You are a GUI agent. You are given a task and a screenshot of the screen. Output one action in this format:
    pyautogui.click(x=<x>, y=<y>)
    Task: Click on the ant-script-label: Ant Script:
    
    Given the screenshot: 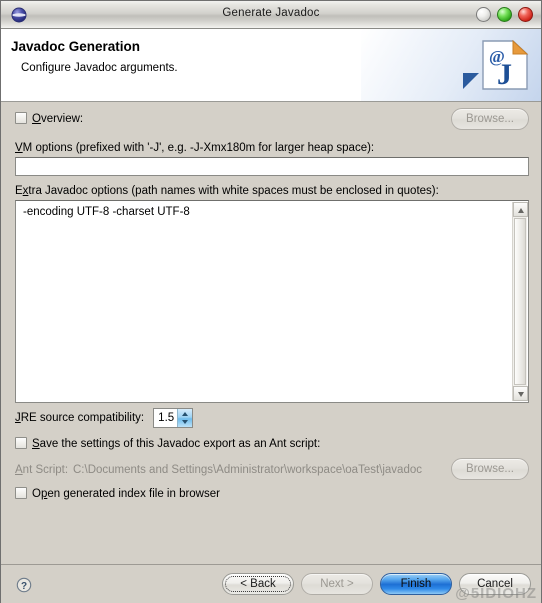 What is the action you would take?
    pyautogui.click(x=42, y=470)
    